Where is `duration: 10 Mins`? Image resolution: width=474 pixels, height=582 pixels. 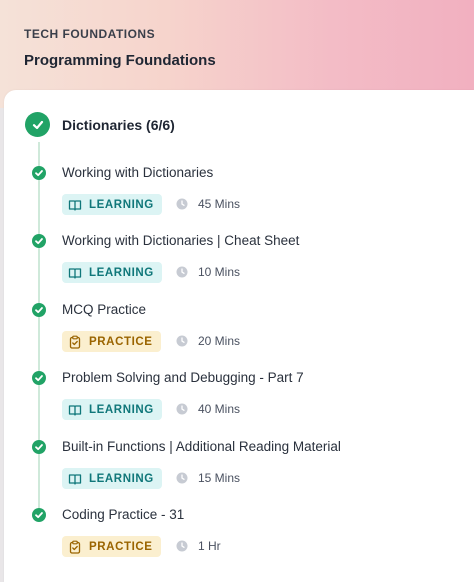
duration: 10 Mins is located at coordinates (208, 272).